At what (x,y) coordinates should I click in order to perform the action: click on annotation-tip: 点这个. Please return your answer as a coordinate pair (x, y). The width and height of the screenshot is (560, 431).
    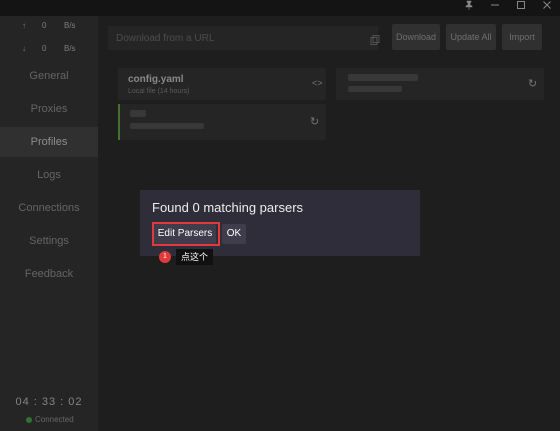
    Looking at the image, I should click on (195, 257).